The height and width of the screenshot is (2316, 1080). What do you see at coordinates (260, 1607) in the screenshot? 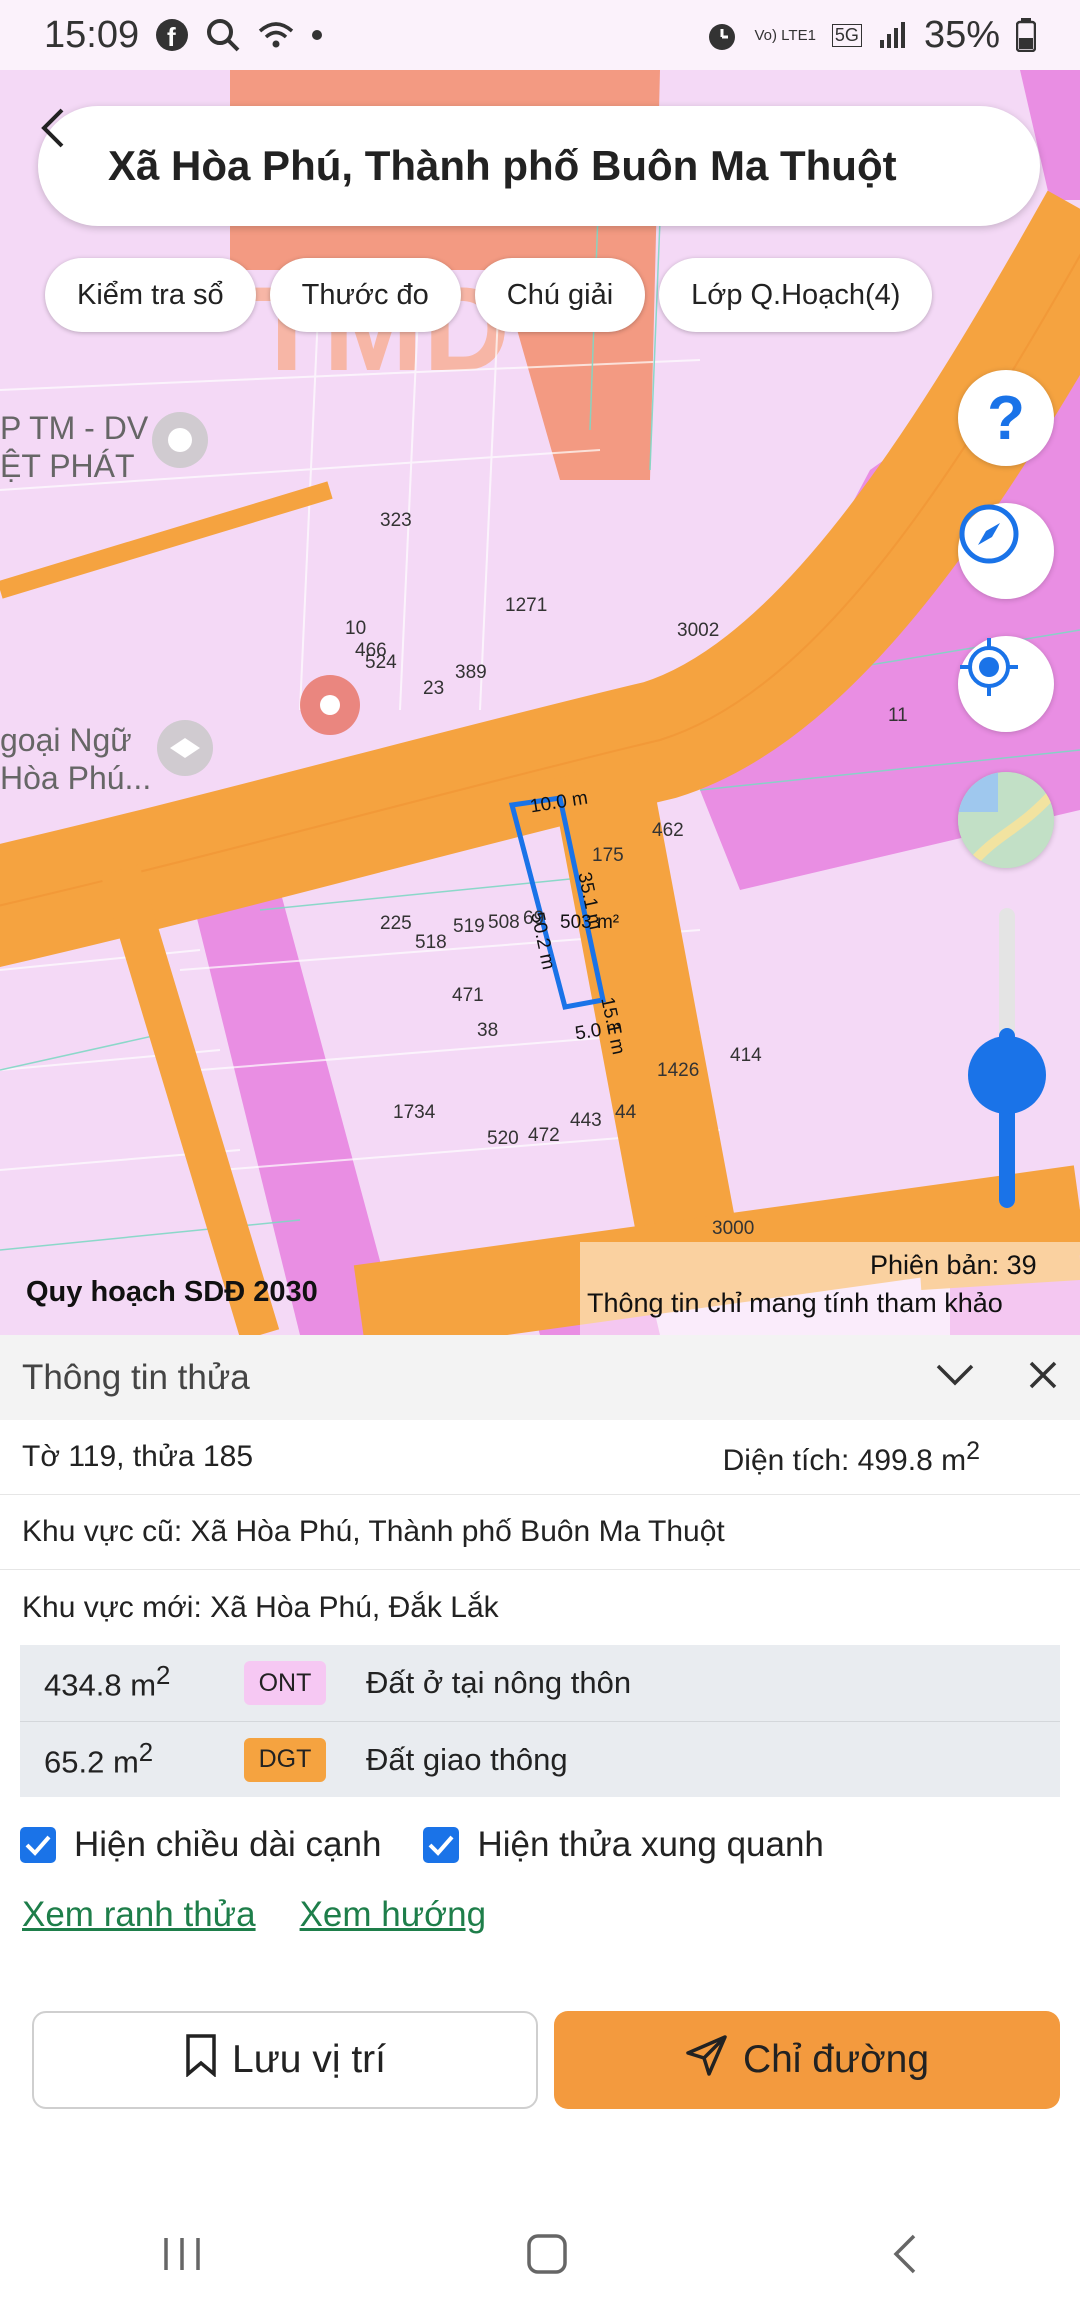
I see `new-region: Khu vực mới: Xã Hòa Phú, Đắk Lắk` at bounding box center [260, 1607].